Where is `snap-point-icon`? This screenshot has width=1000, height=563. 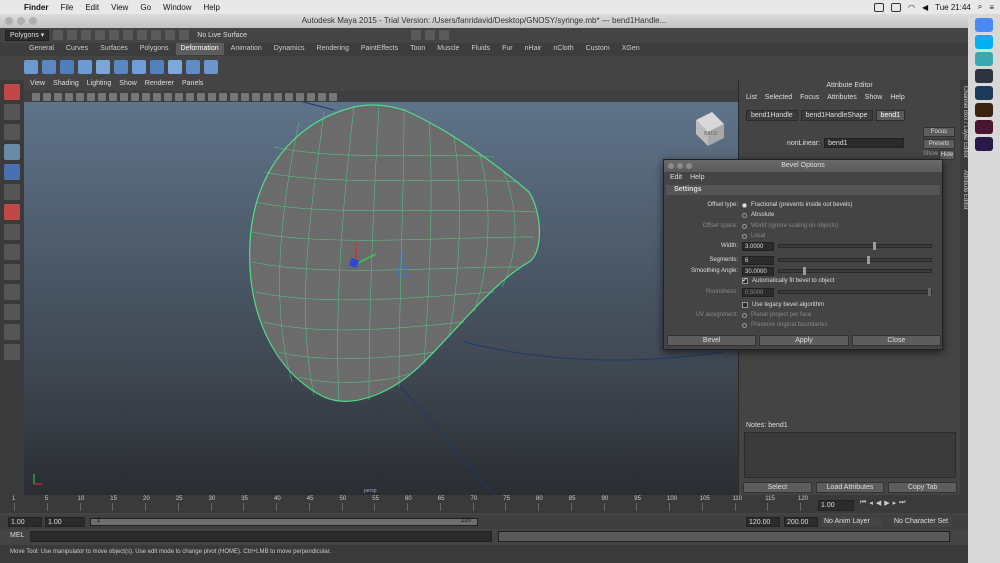 snap-point-icon is located at coordinates (170, 35).